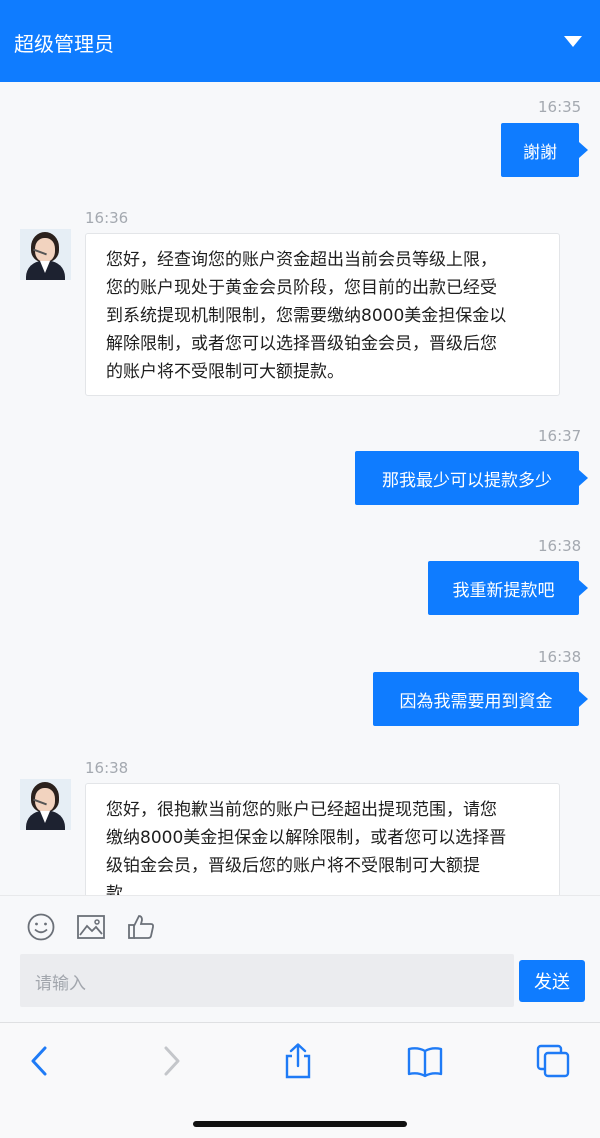 This screenshot has height=1138, width=600. What do you see at coordinates (544, 150) in the screenshot?
I see `message-bubble-outgoing: 謝謝` at bounding box center [544, 150].